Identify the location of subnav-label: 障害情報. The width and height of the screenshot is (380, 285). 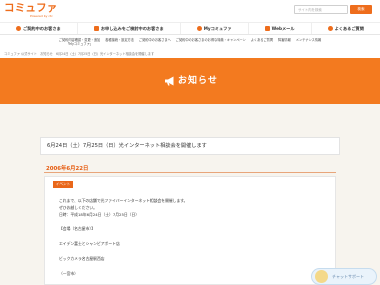
(284, 40).